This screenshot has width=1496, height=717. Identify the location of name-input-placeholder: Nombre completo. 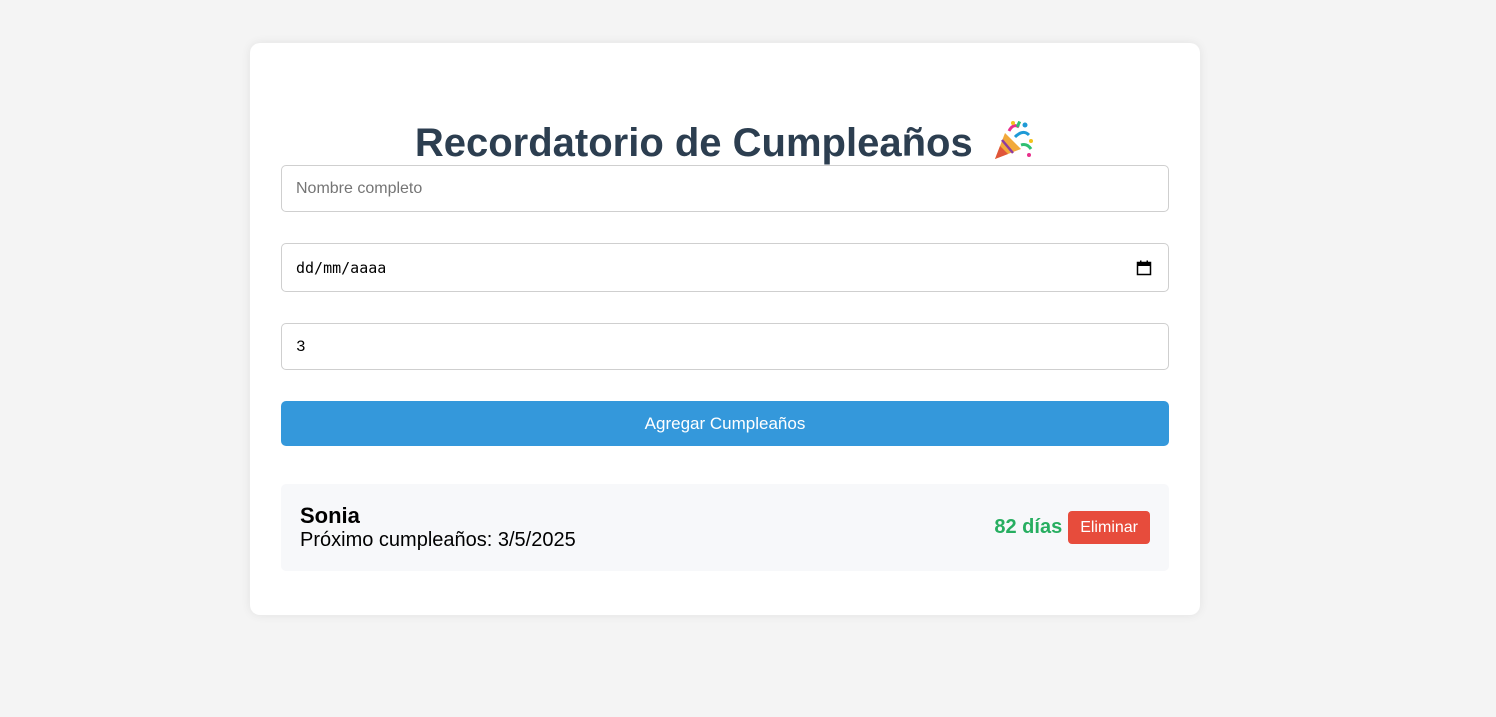
(359, 188).